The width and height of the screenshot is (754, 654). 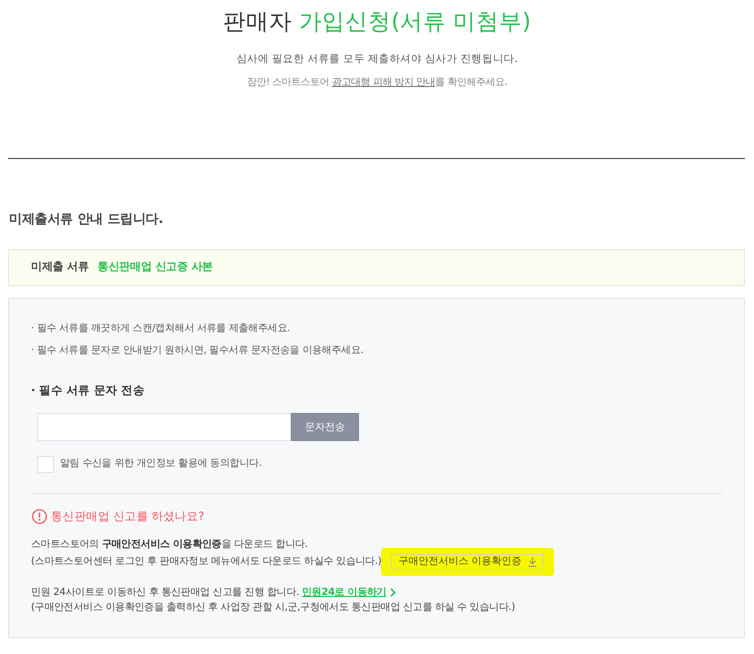 I want to click on missing-label: 미제출 서류, so click(x=60, y=267).